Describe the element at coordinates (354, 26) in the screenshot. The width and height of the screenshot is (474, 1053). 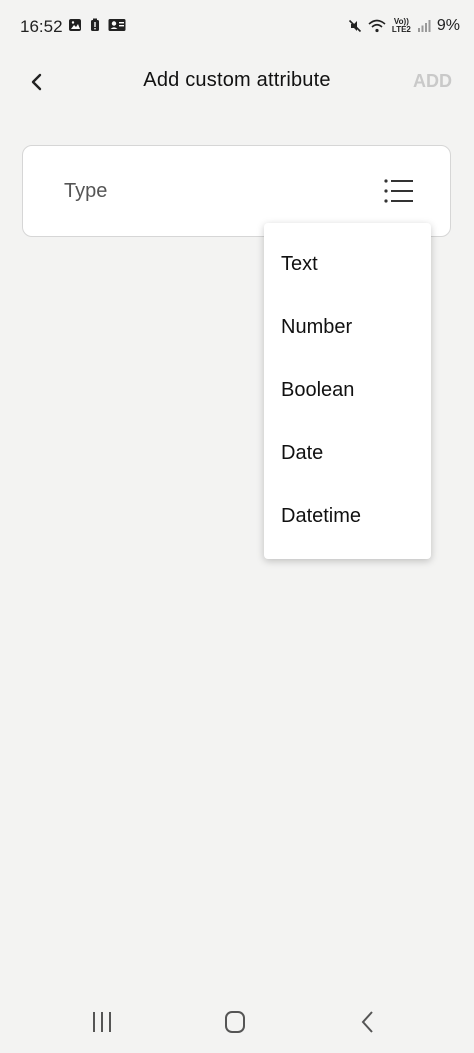
I see `mute-icon` at that location.